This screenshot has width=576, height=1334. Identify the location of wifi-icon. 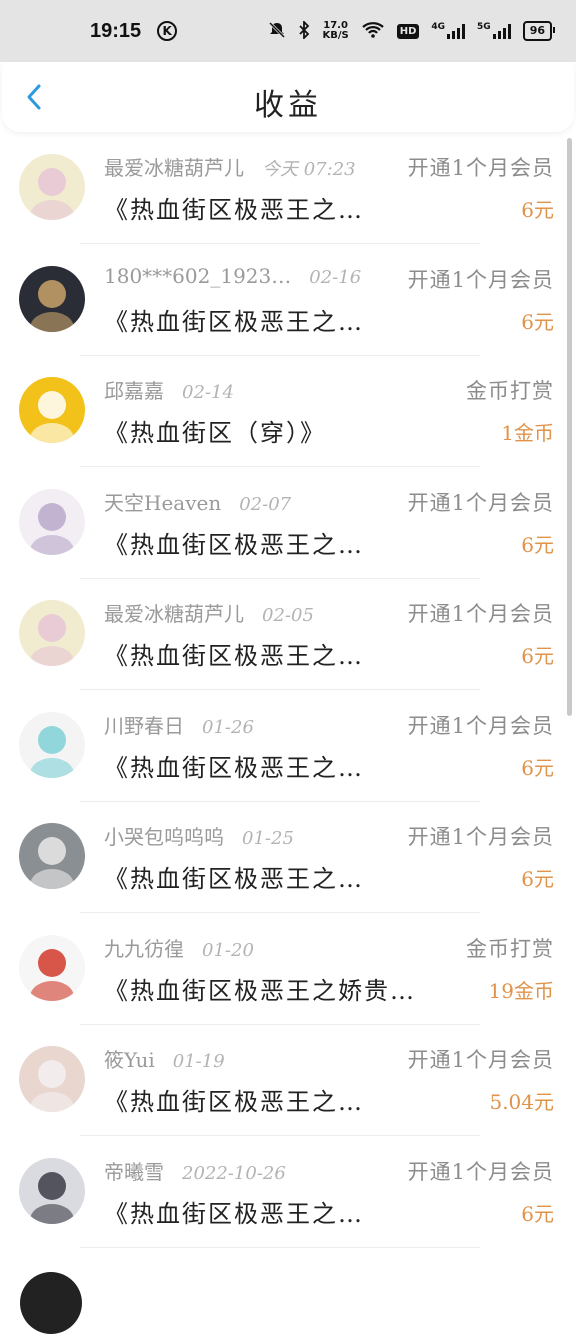
(373, 31).